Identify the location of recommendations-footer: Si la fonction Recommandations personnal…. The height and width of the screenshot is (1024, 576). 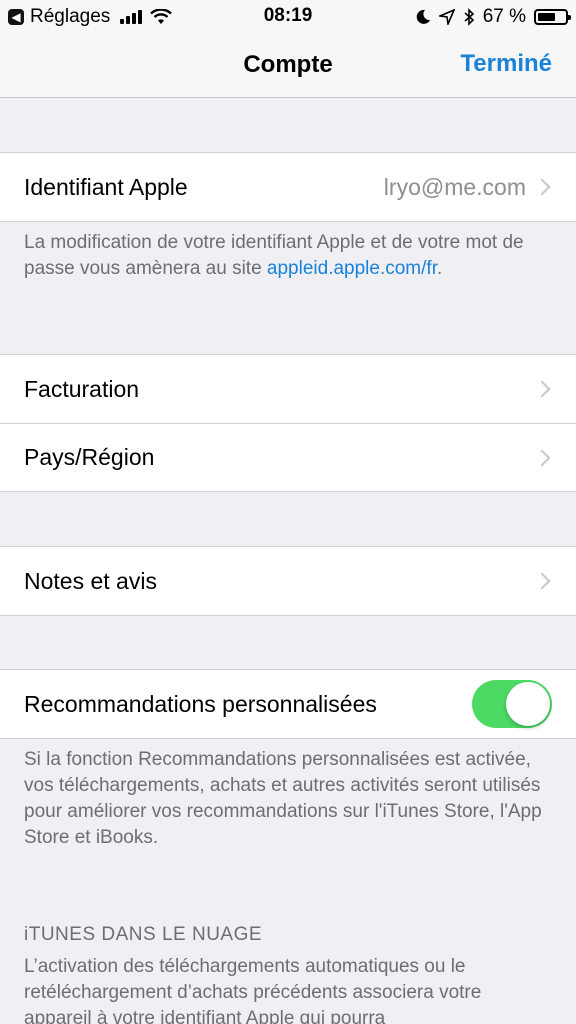
(283, 798).